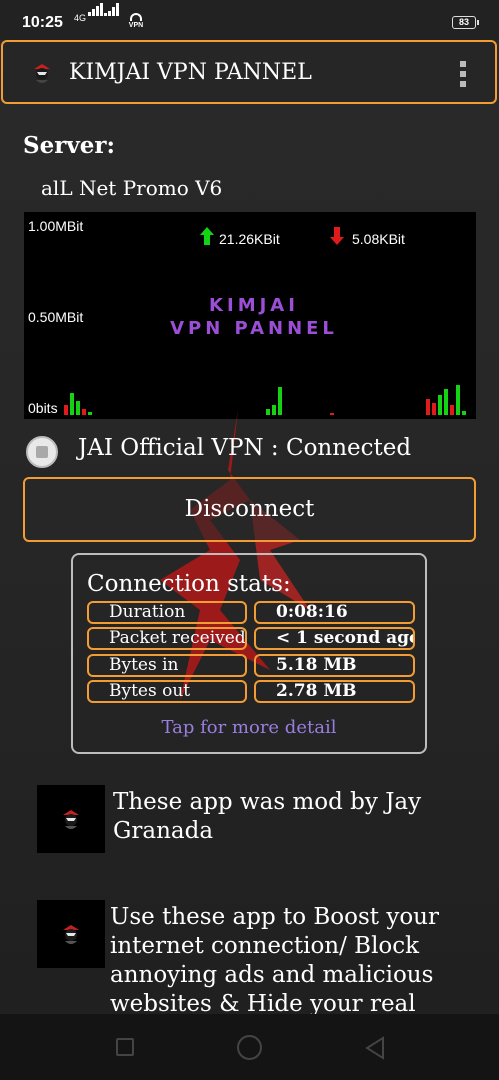 The height and width of the screenshot is (1080, 499). What do you see at coordinates (378, 239) in the screenshot?
I see `download-speed: 5.08KBit` at bounding box center [378, 239].